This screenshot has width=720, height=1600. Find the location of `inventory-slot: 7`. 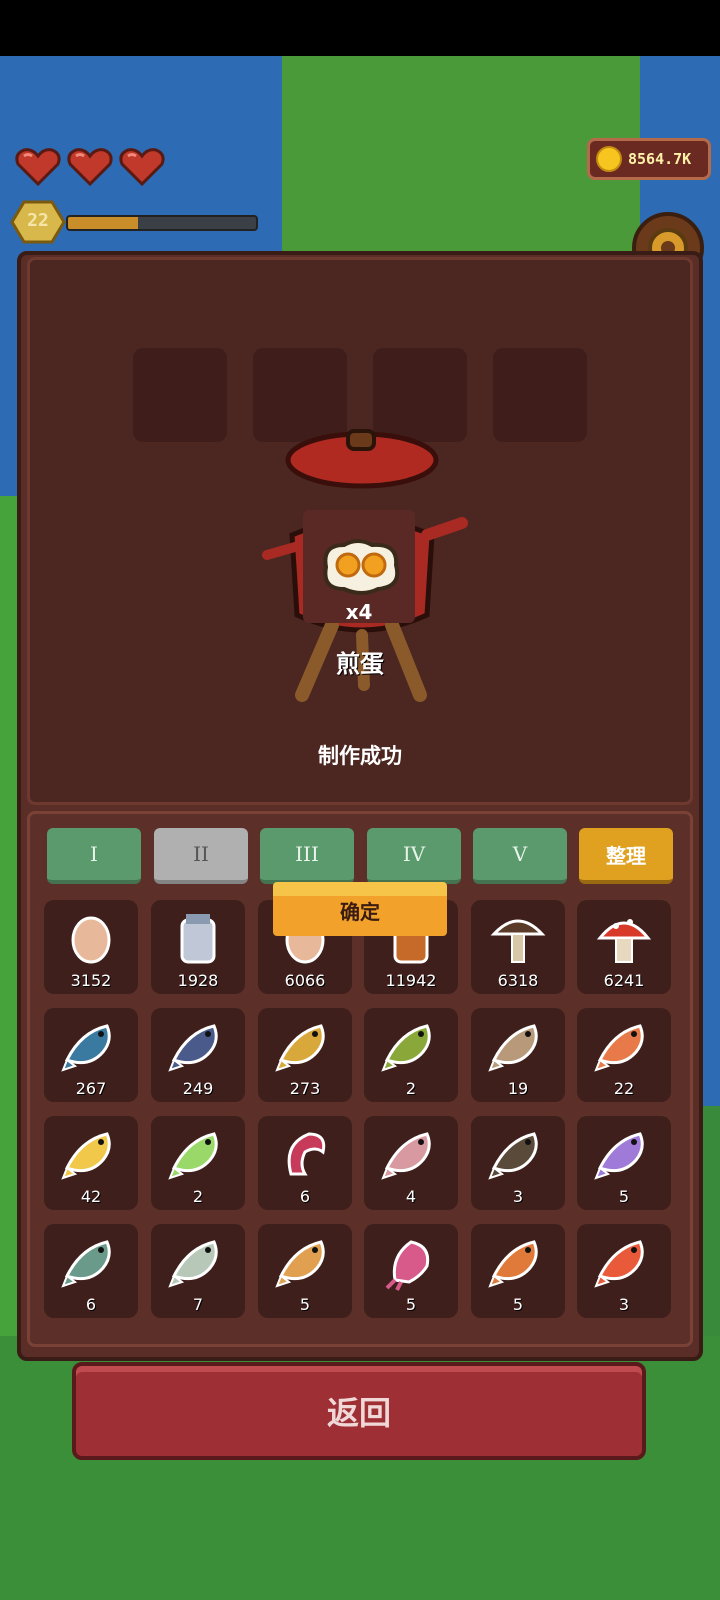

inventory-slot: 7 is located at coordinates (198, 1271).